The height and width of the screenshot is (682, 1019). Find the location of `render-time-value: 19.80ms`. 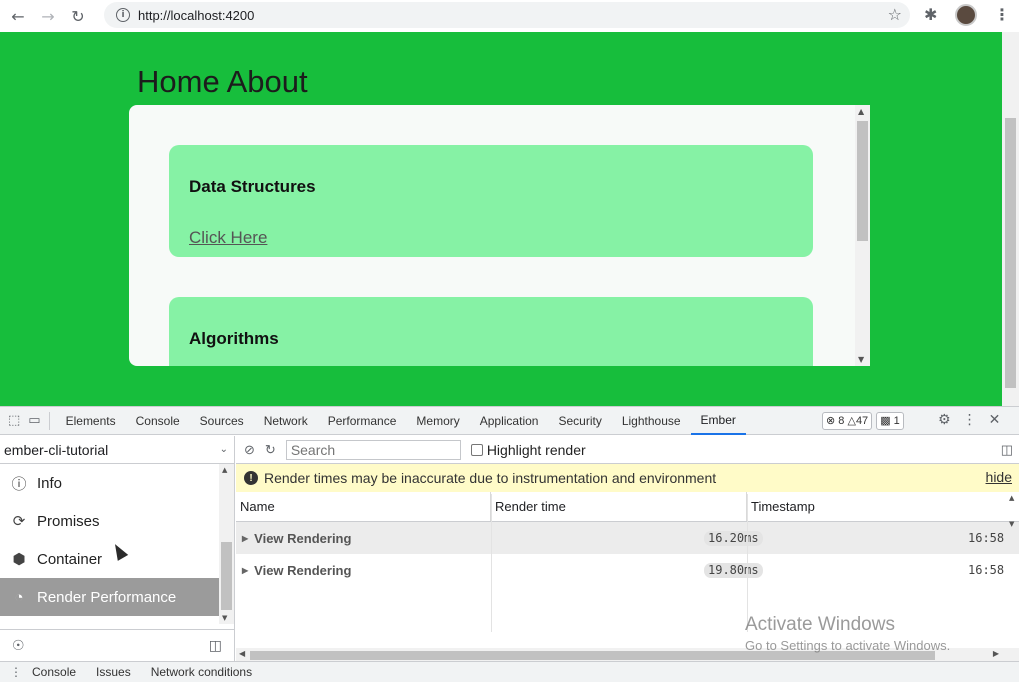

render-time-value: 19.80ms is located at coordinates (733, 570).